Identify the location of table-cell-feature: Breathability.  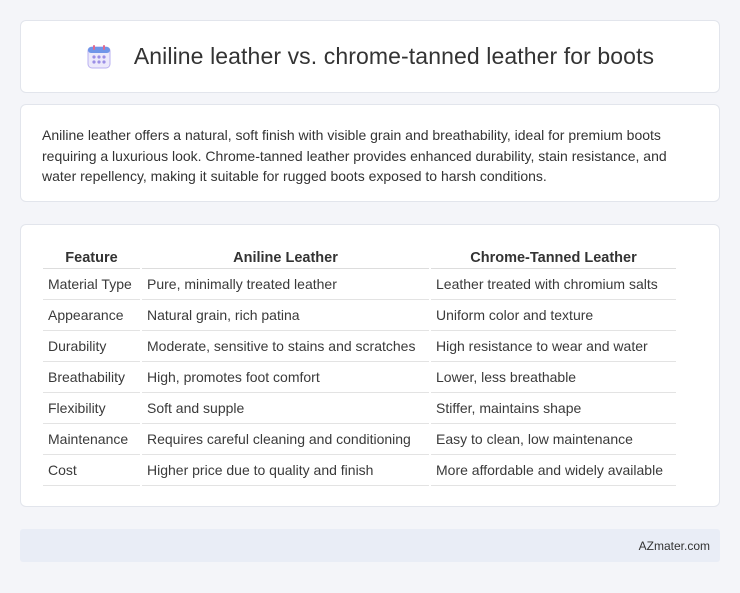
(91, 377).